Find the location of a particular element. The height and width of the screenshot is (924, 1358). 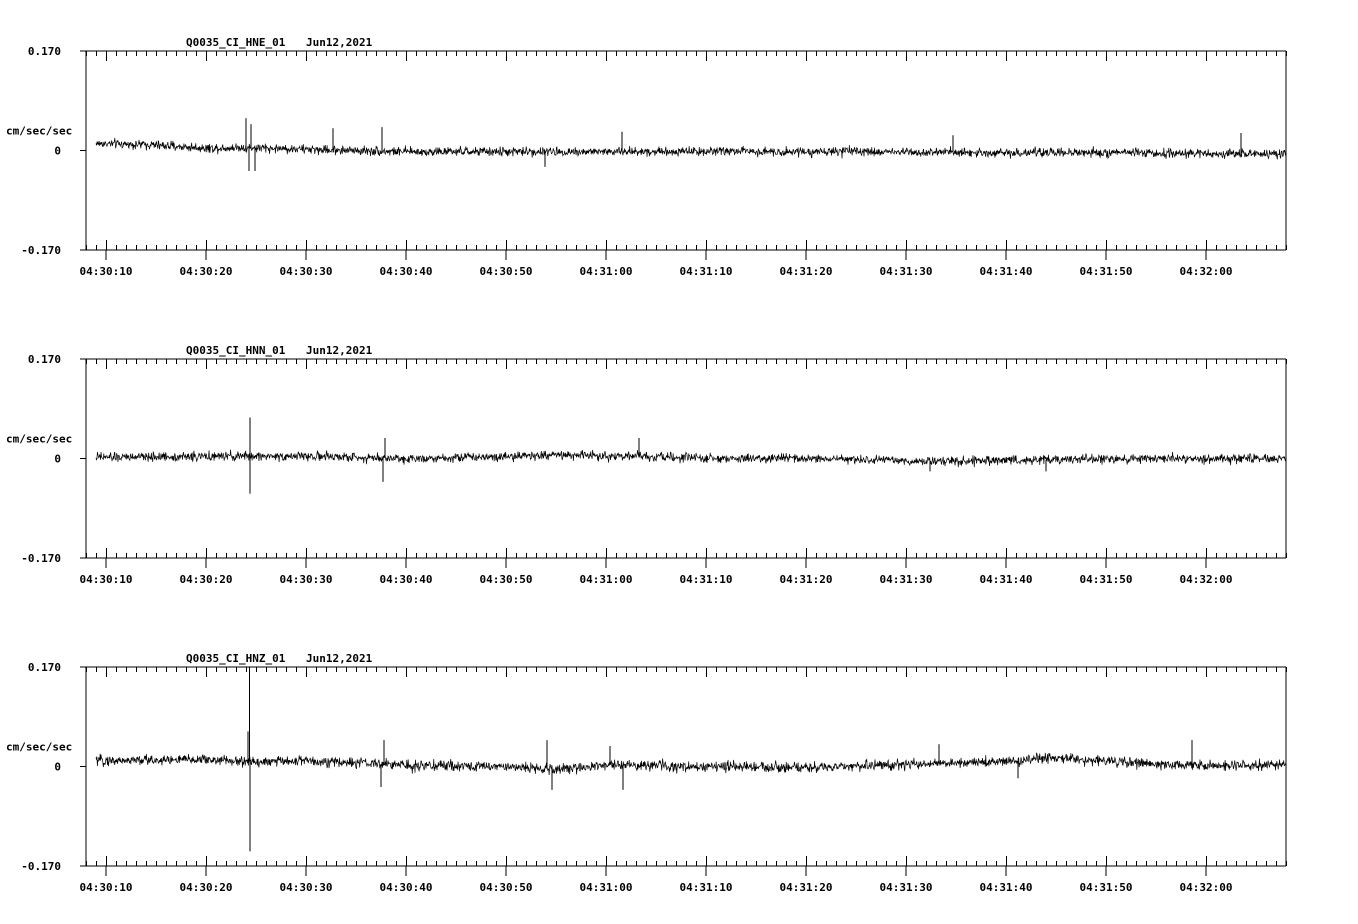

channel-title: Q0035_CI_HNE_01 is located at coordinates (236, 42).